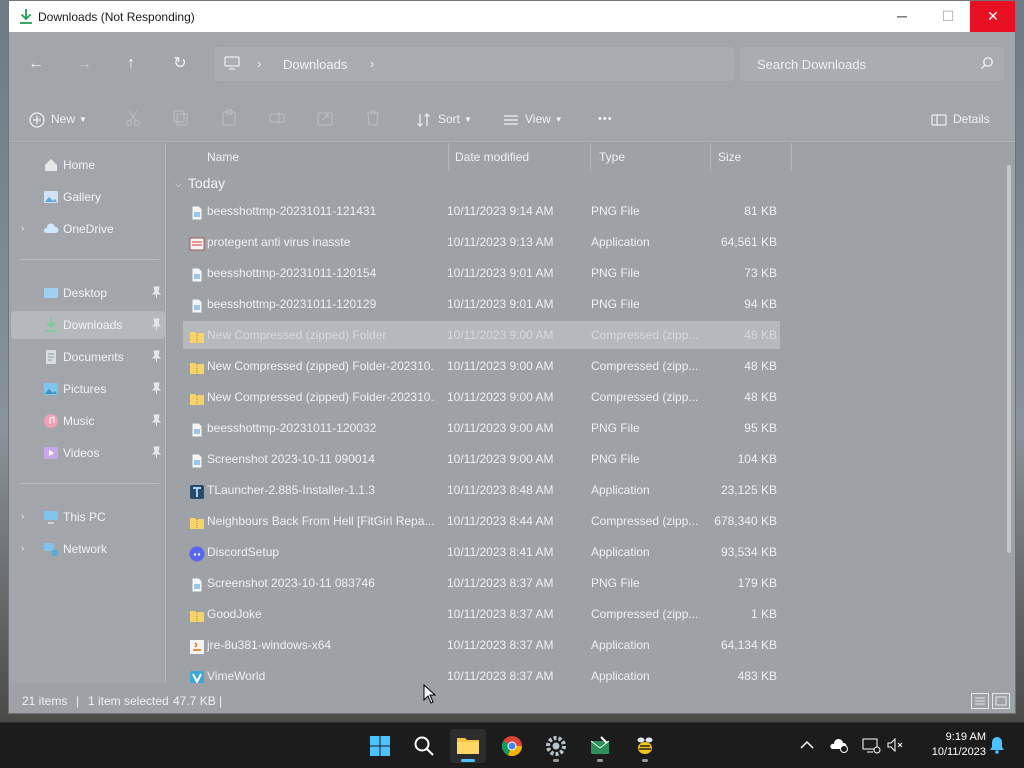 The image size is (1024, 768). I want to click on sort-button: Sort ▼, so click(444, 119).